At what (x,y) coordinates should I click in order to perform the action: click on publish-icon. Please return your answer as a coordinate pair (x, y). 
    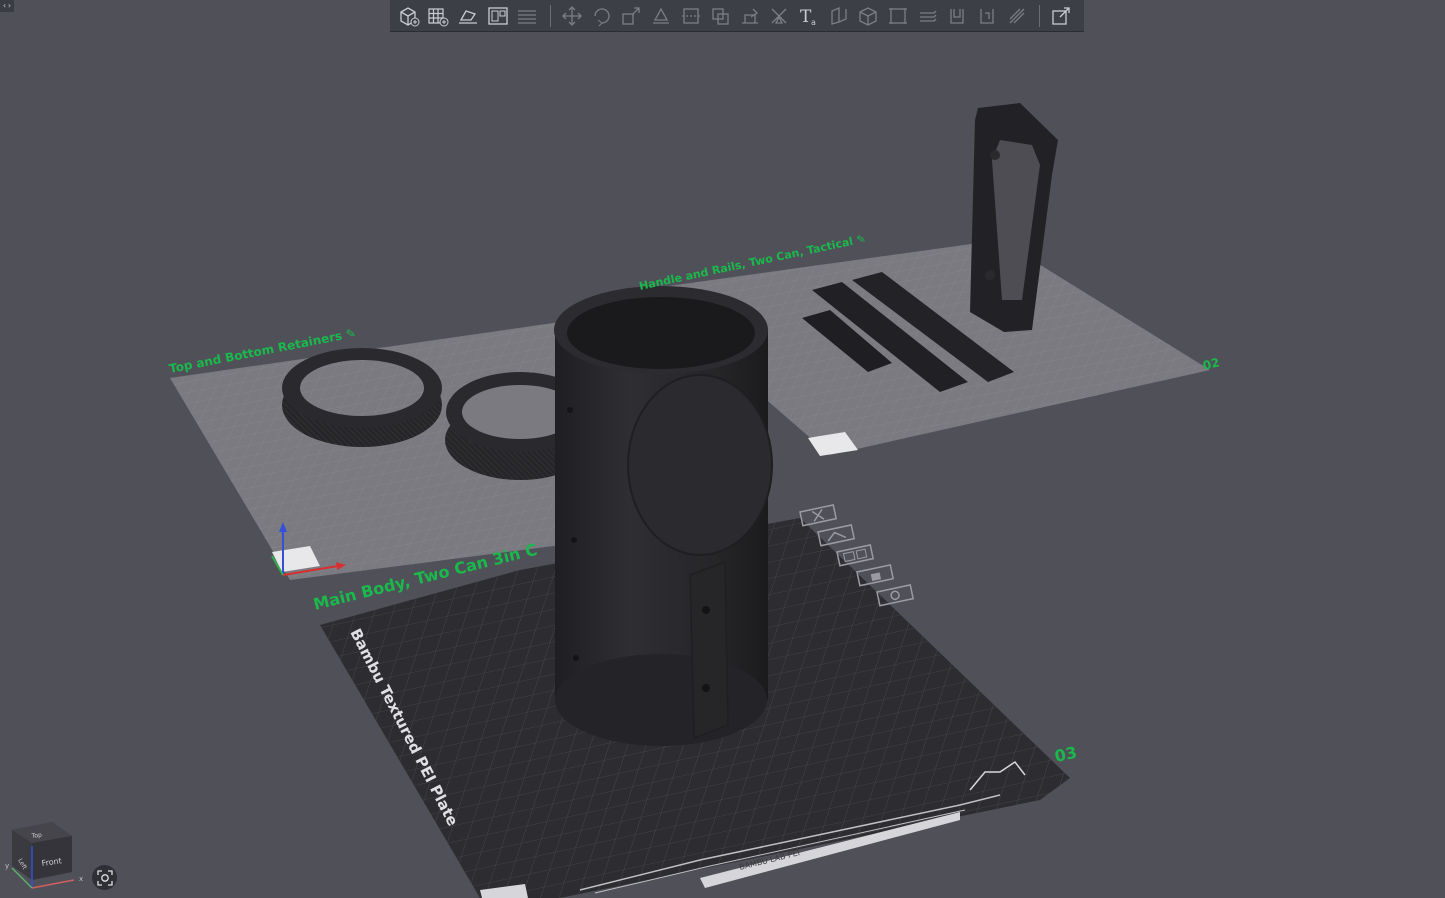
    Looking at the image, I should click on (1061, 16).